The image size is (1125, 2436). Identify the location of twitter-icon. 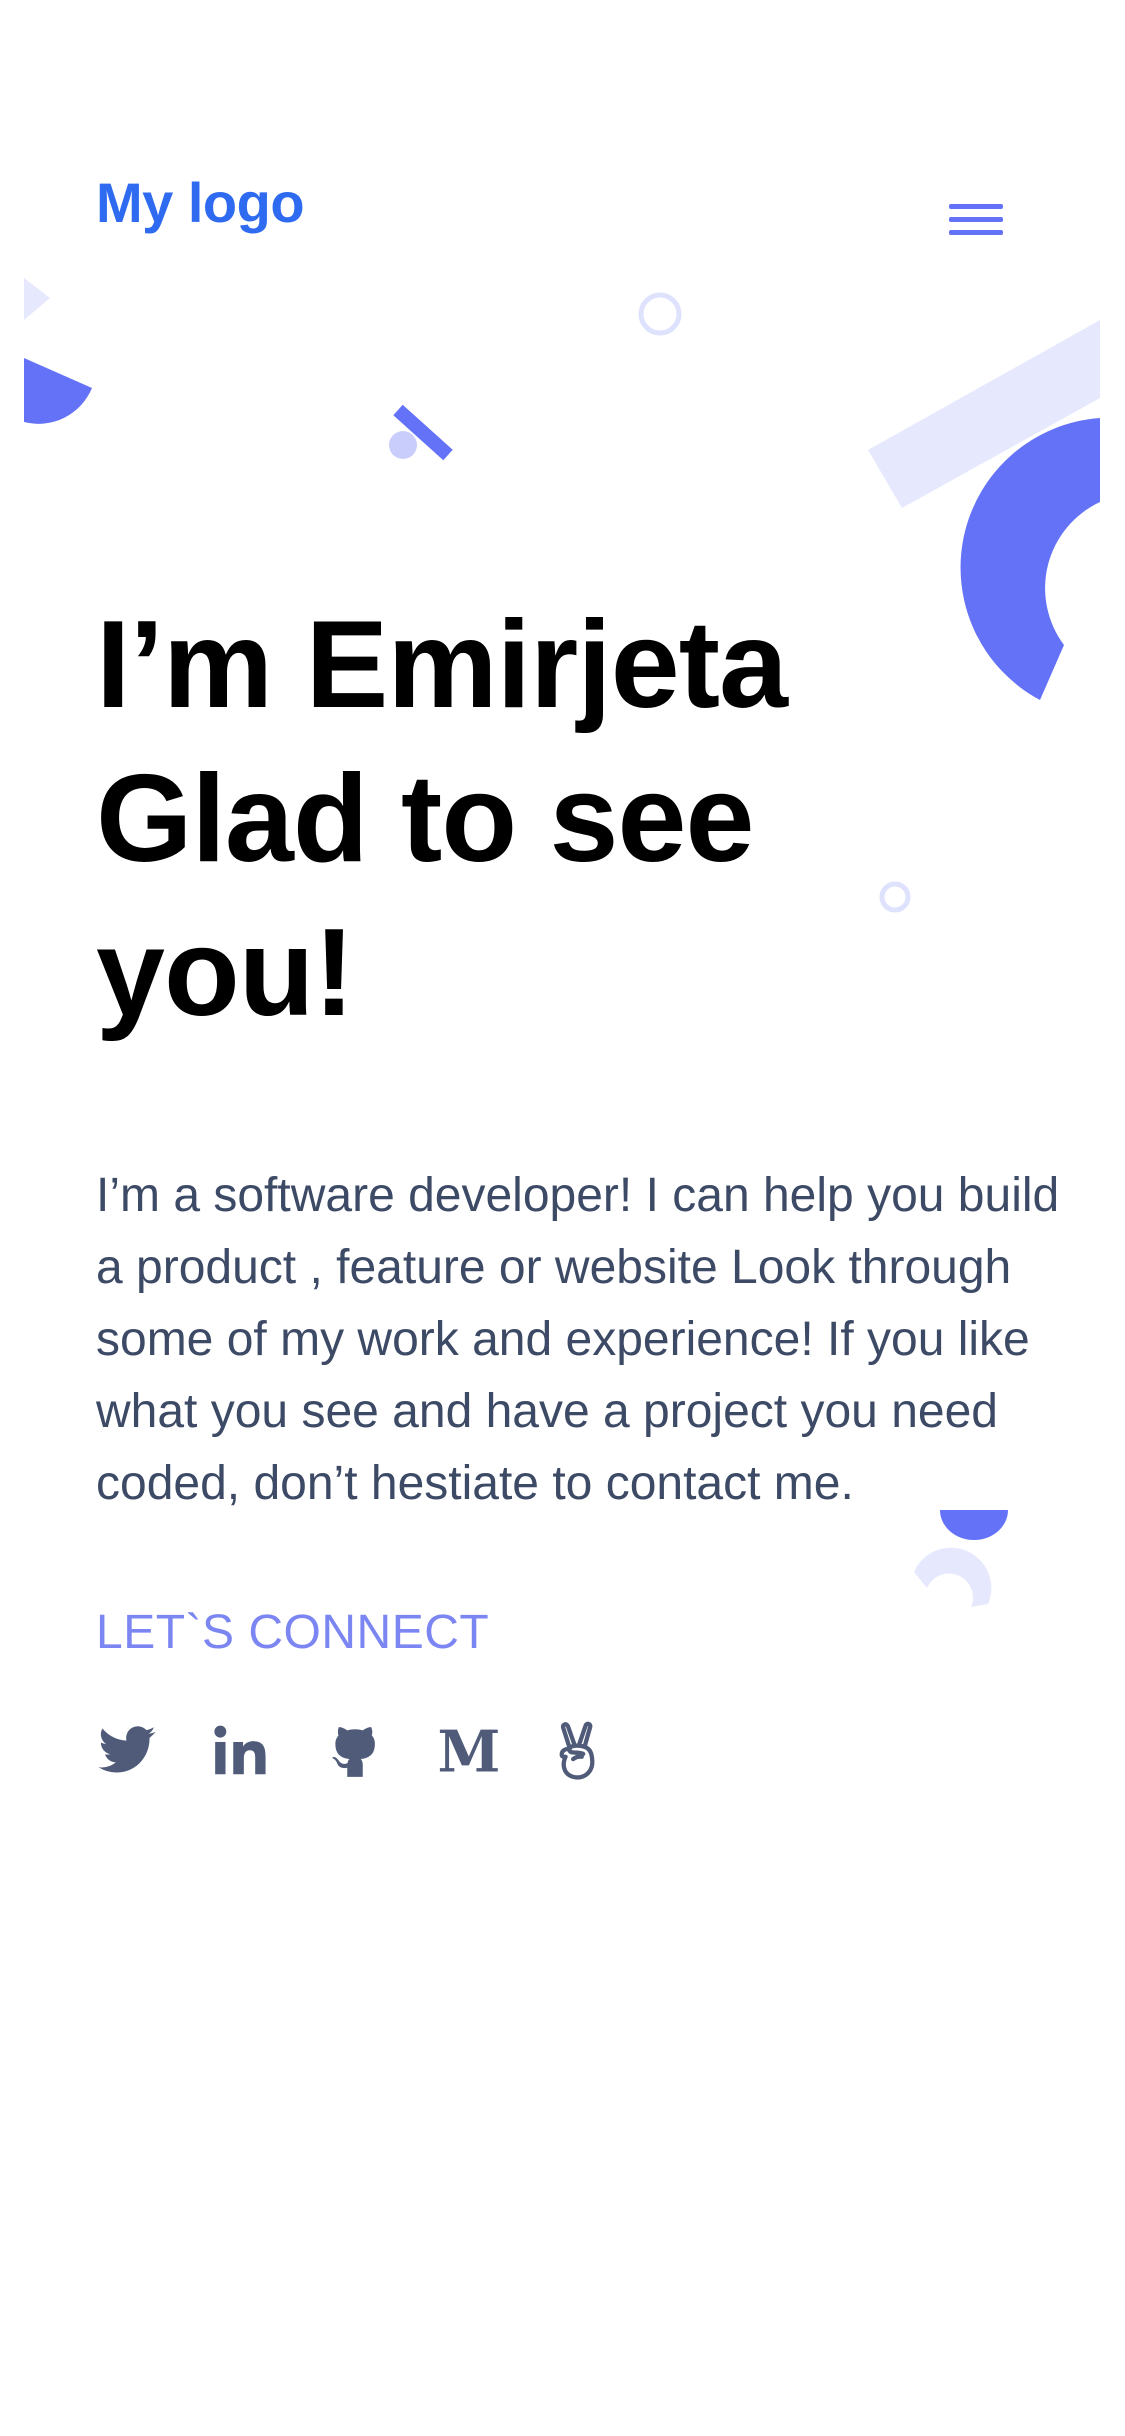
(127, 1749).